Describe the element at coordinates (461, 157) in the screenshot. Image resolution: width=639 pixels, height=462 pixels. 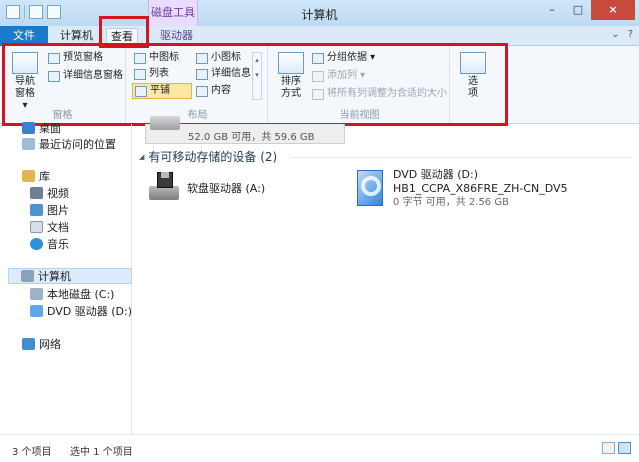
I see `section-divider` at that location.